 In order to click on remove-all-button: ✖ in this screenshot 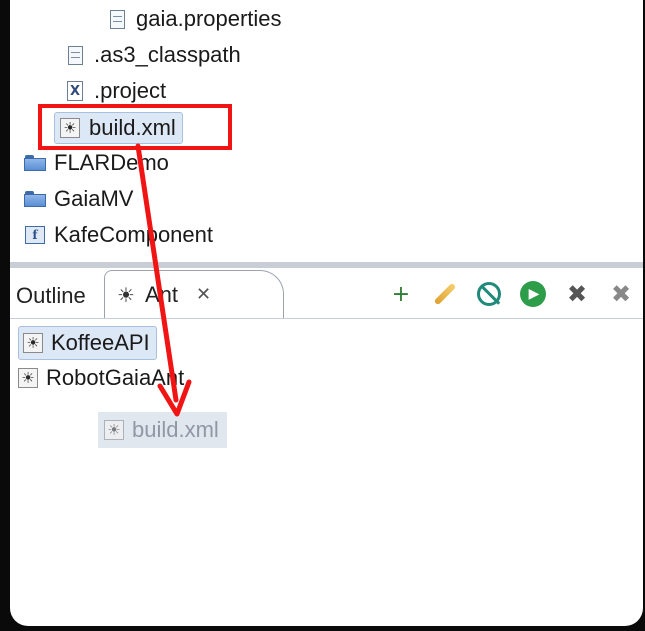, I will do `click(621, 294)`.